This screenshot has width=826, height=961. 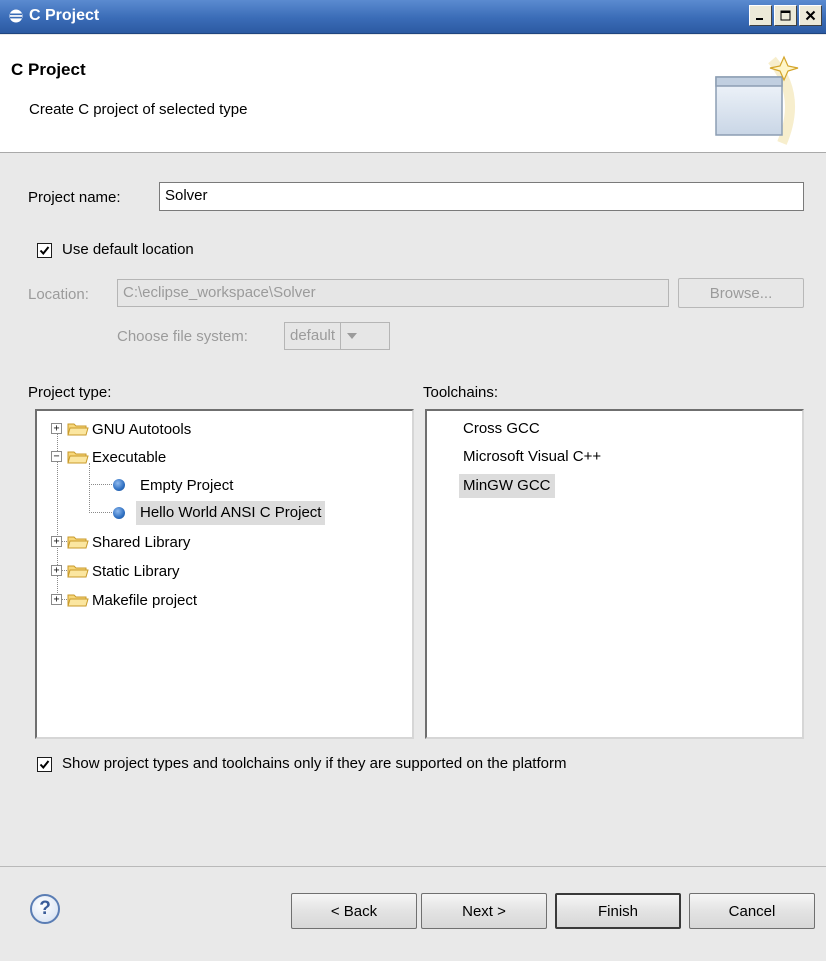 I want to click on tree-item-label: Hello World ANSI C Project, so click(x=231, y=513).